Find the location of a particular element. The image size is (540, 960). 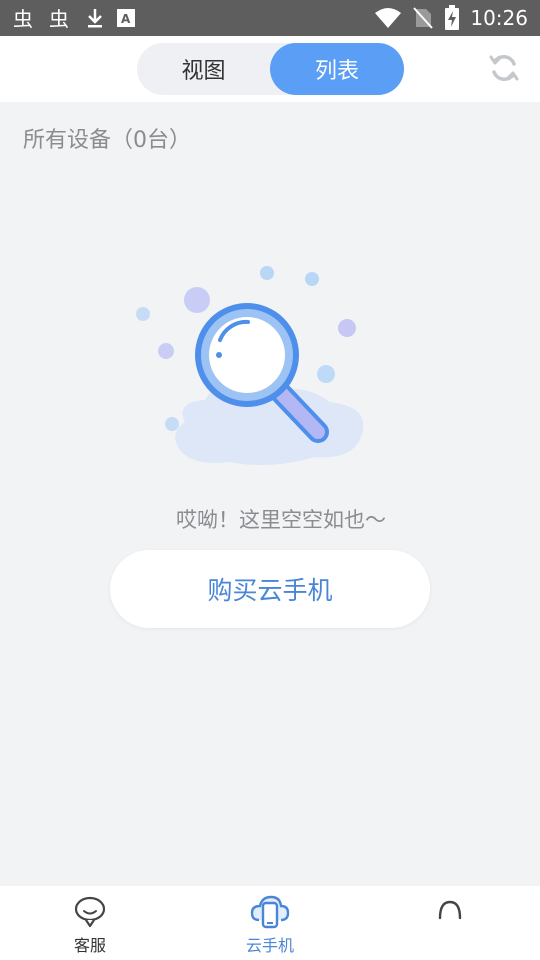

tab-list: 列表 is located at coordinates (337, 69).